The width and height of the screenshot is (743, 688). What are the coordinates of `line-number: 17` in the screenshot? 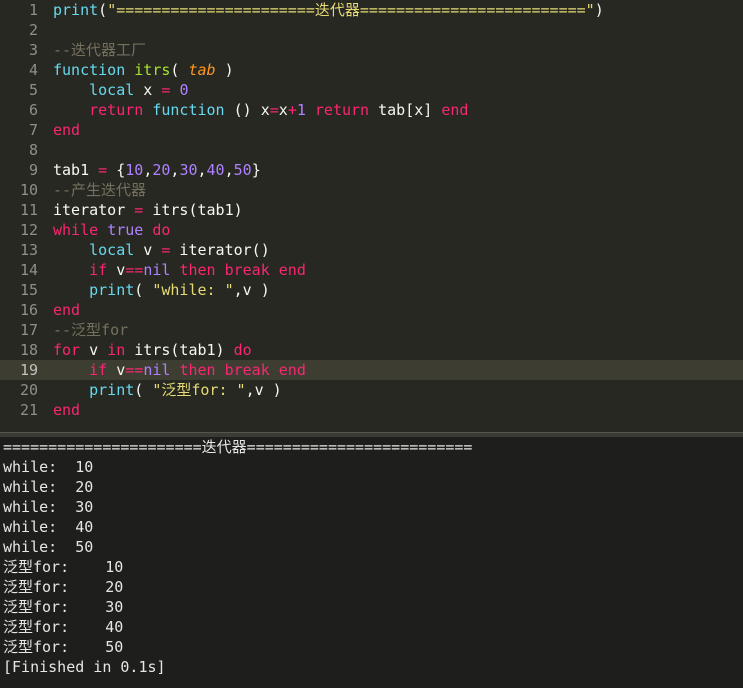 It's located at (28, 330).